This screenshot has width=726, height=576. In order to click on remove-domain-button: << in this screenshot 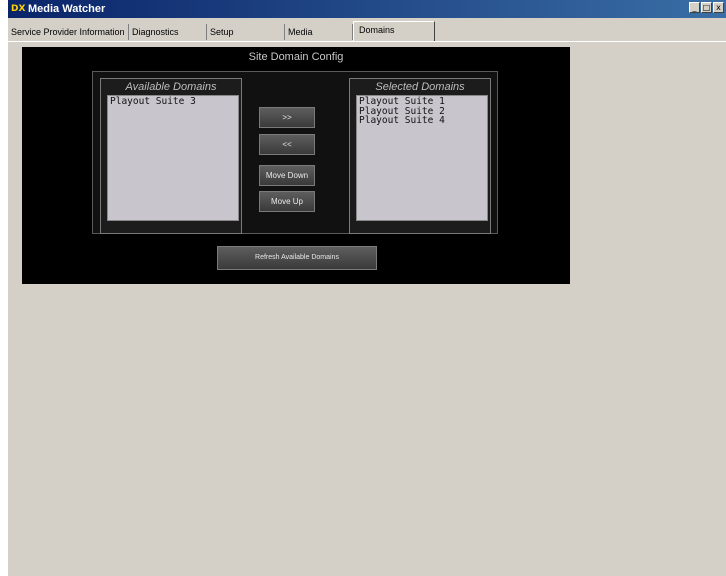, I will do `click(287, 144)`.